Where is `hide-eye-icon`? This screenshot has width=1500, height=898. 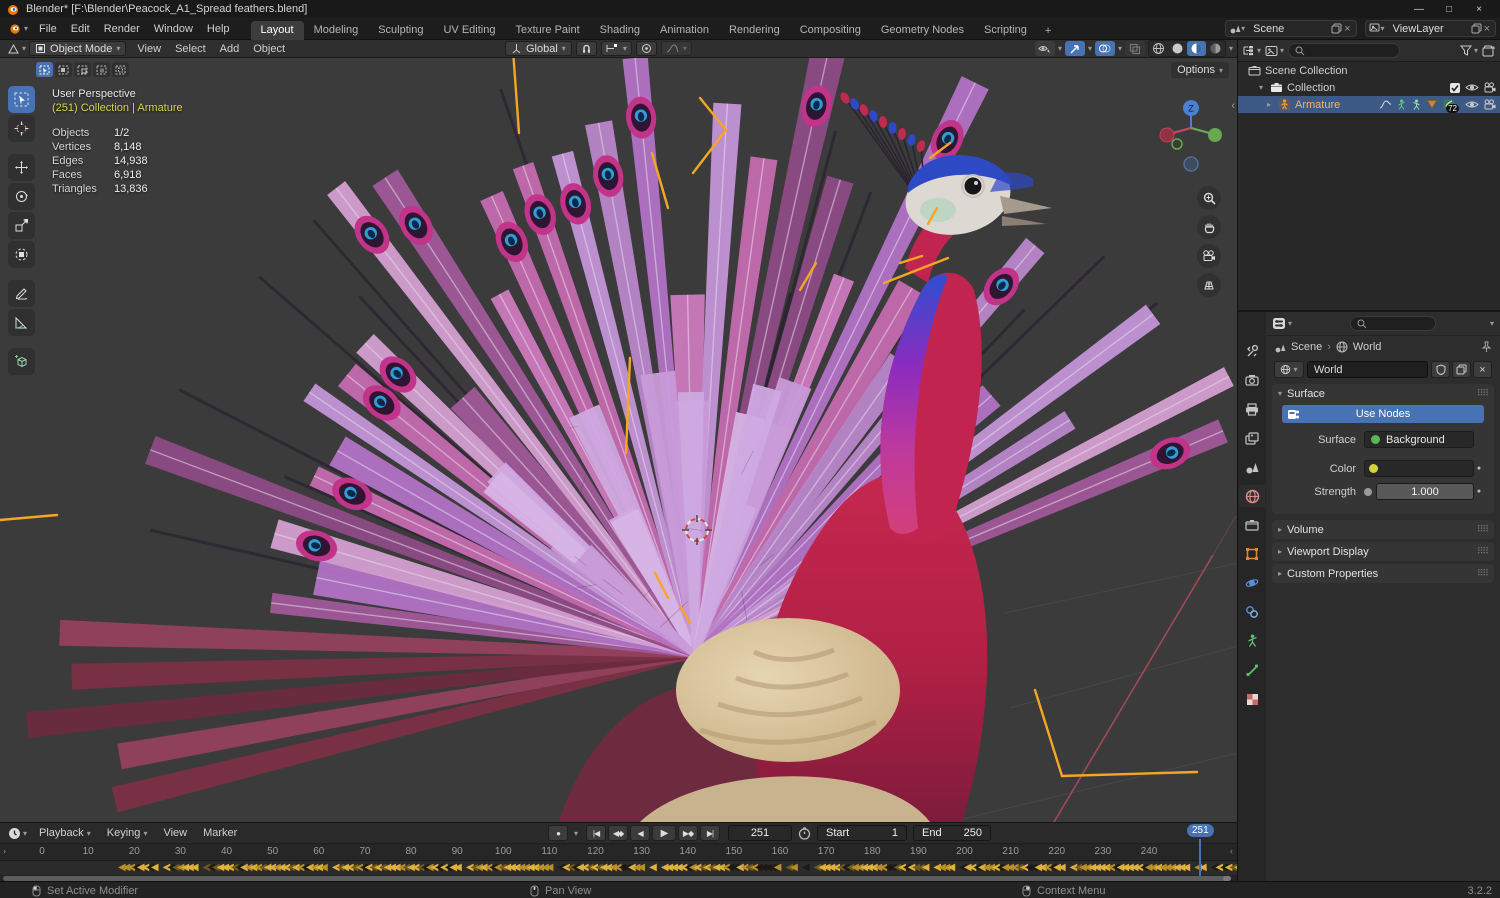
hide-eye-icon is located at coordinates (1472, 87).